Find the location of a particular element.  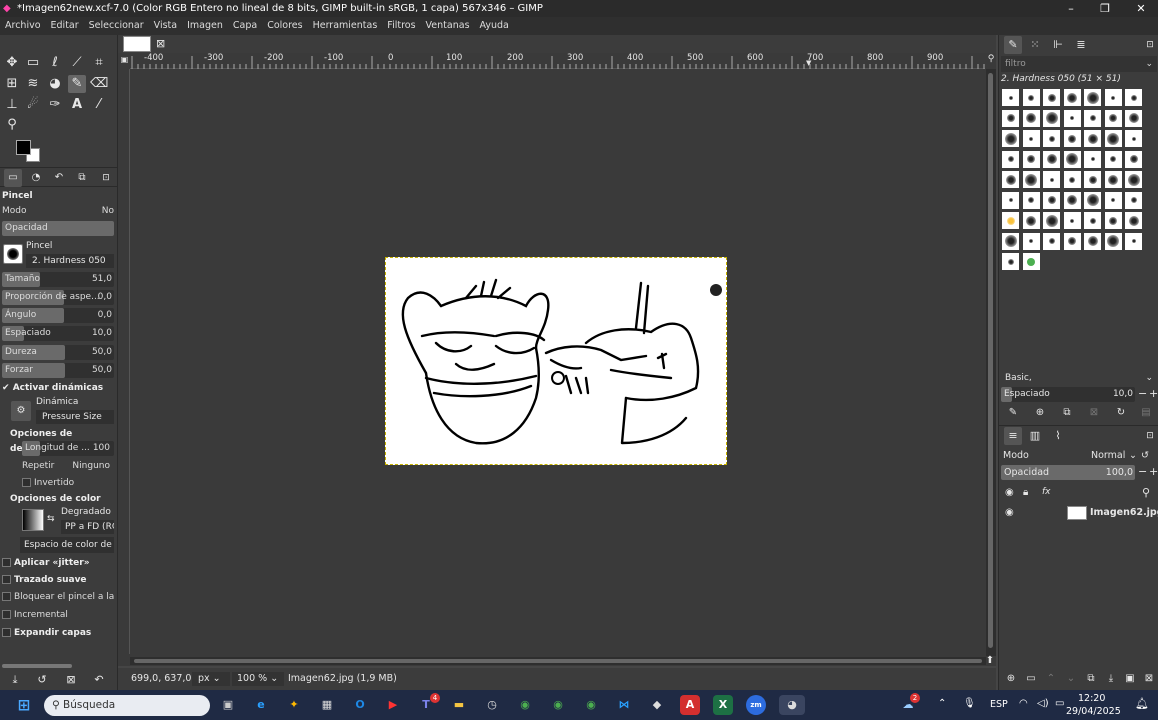

menu-vista: Vista is located at coordinates (165, 26).